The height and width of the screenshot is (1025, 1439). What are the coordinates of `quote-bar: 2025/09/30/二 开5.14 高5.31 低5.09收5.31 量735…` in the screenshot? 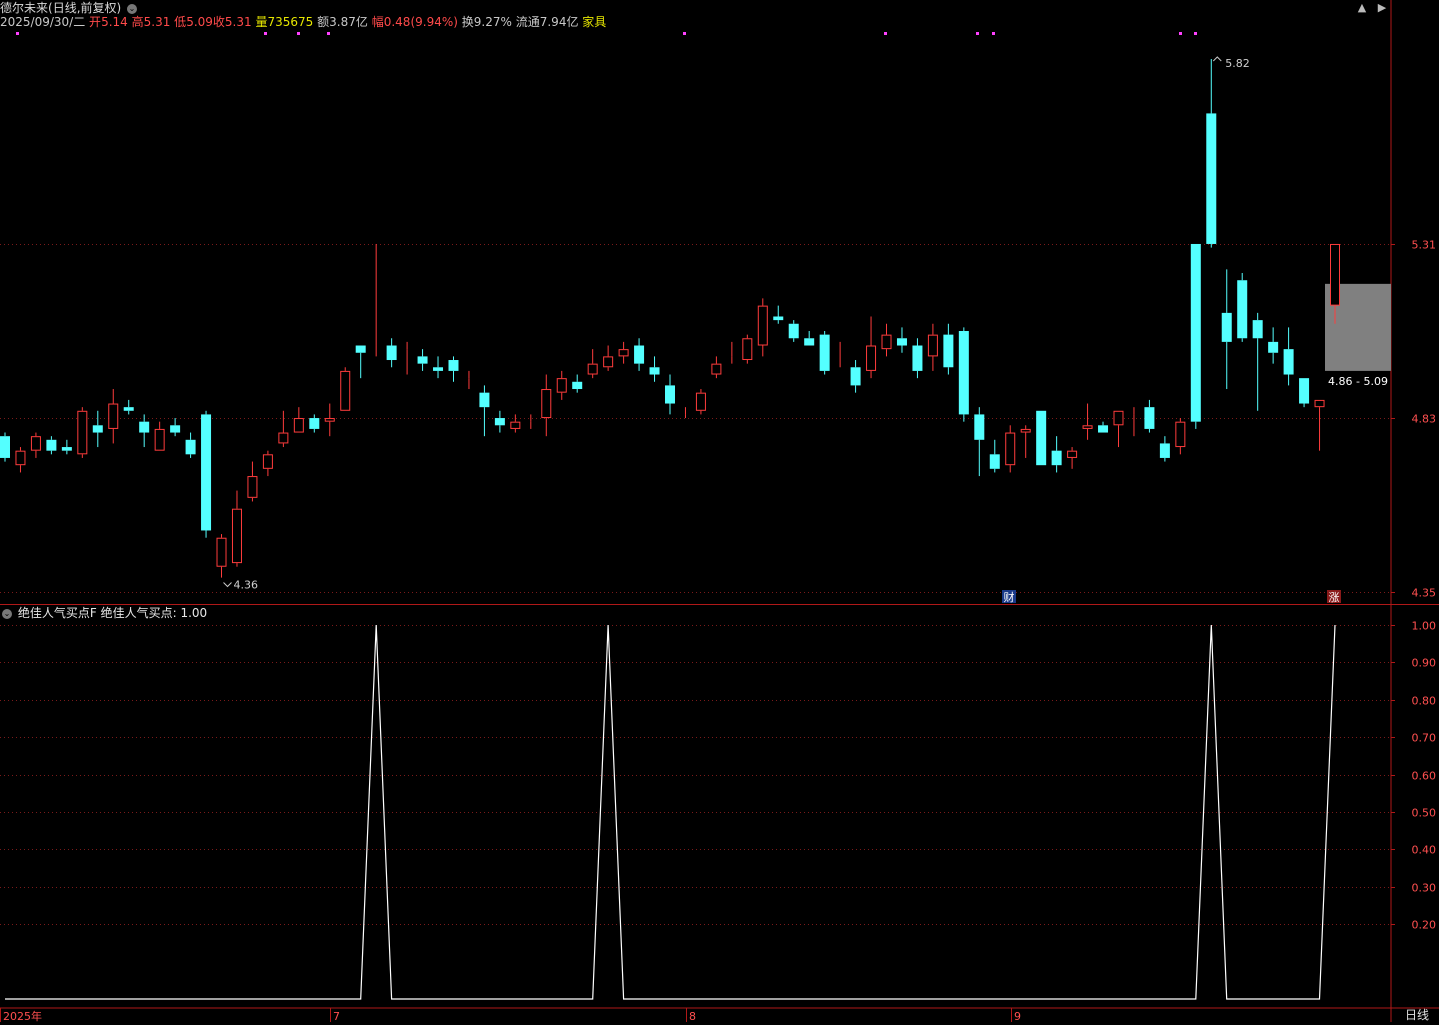 It's located at (303, 22).